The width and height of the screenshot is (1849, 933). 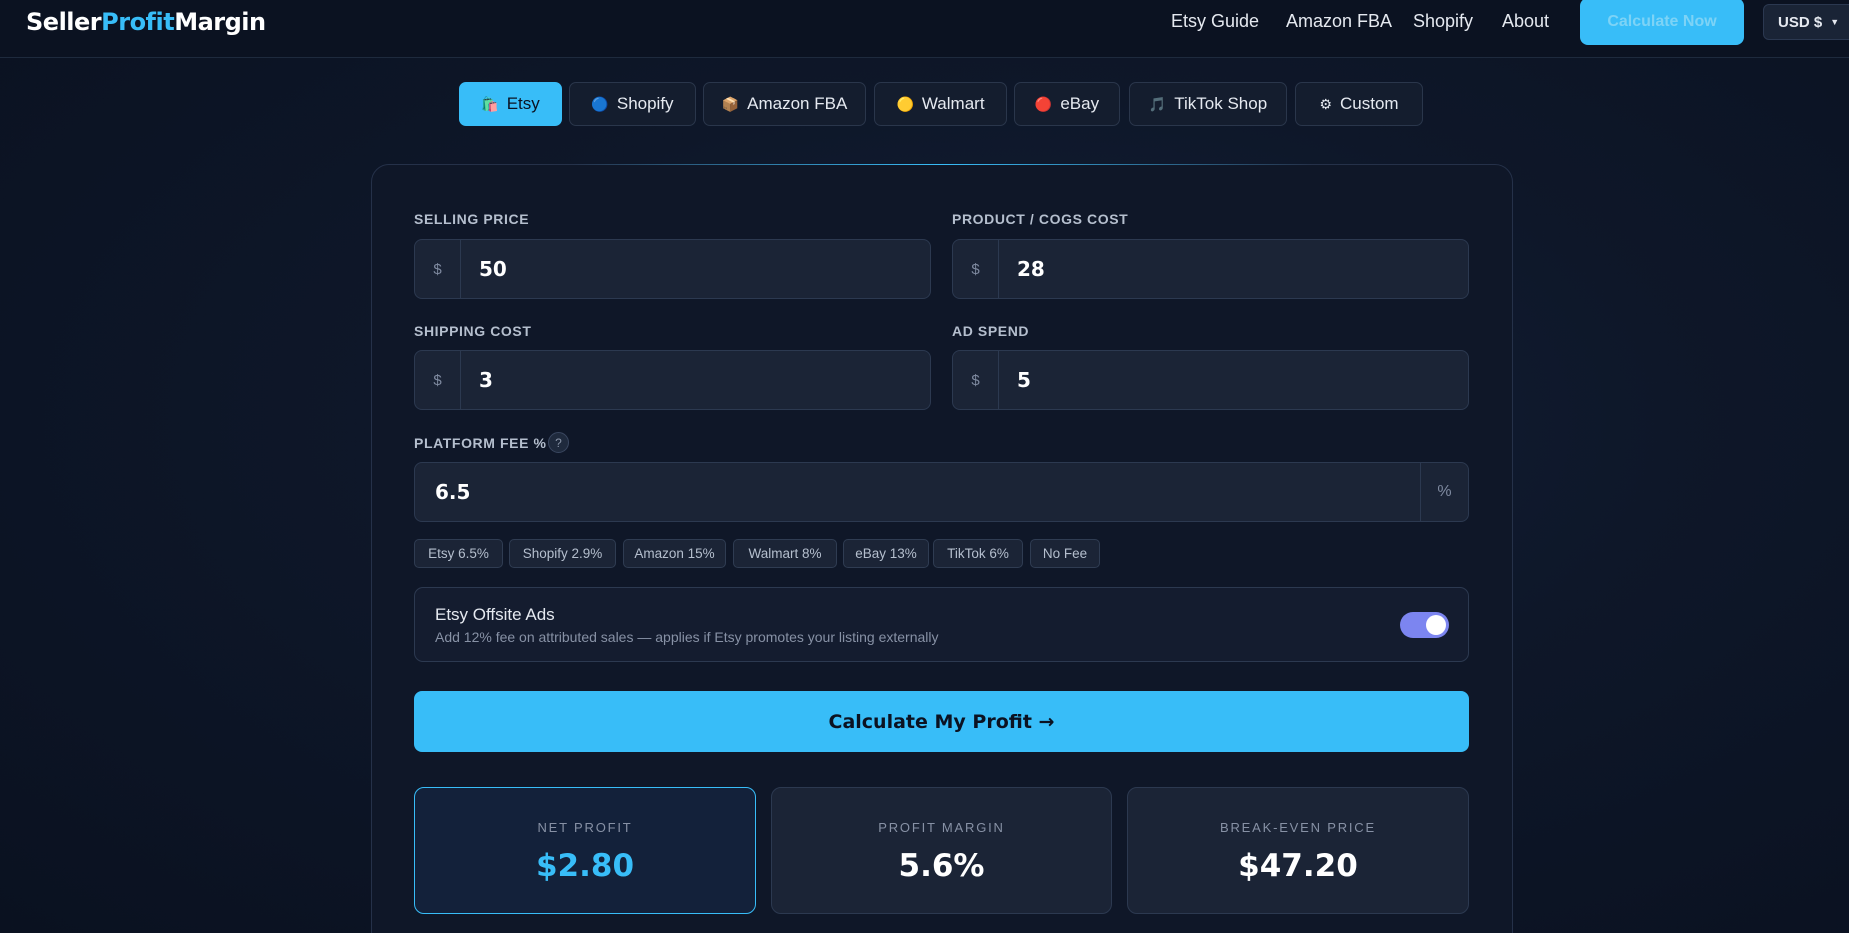 I want to click on toggle-knob, so click(x=1436, y=625).